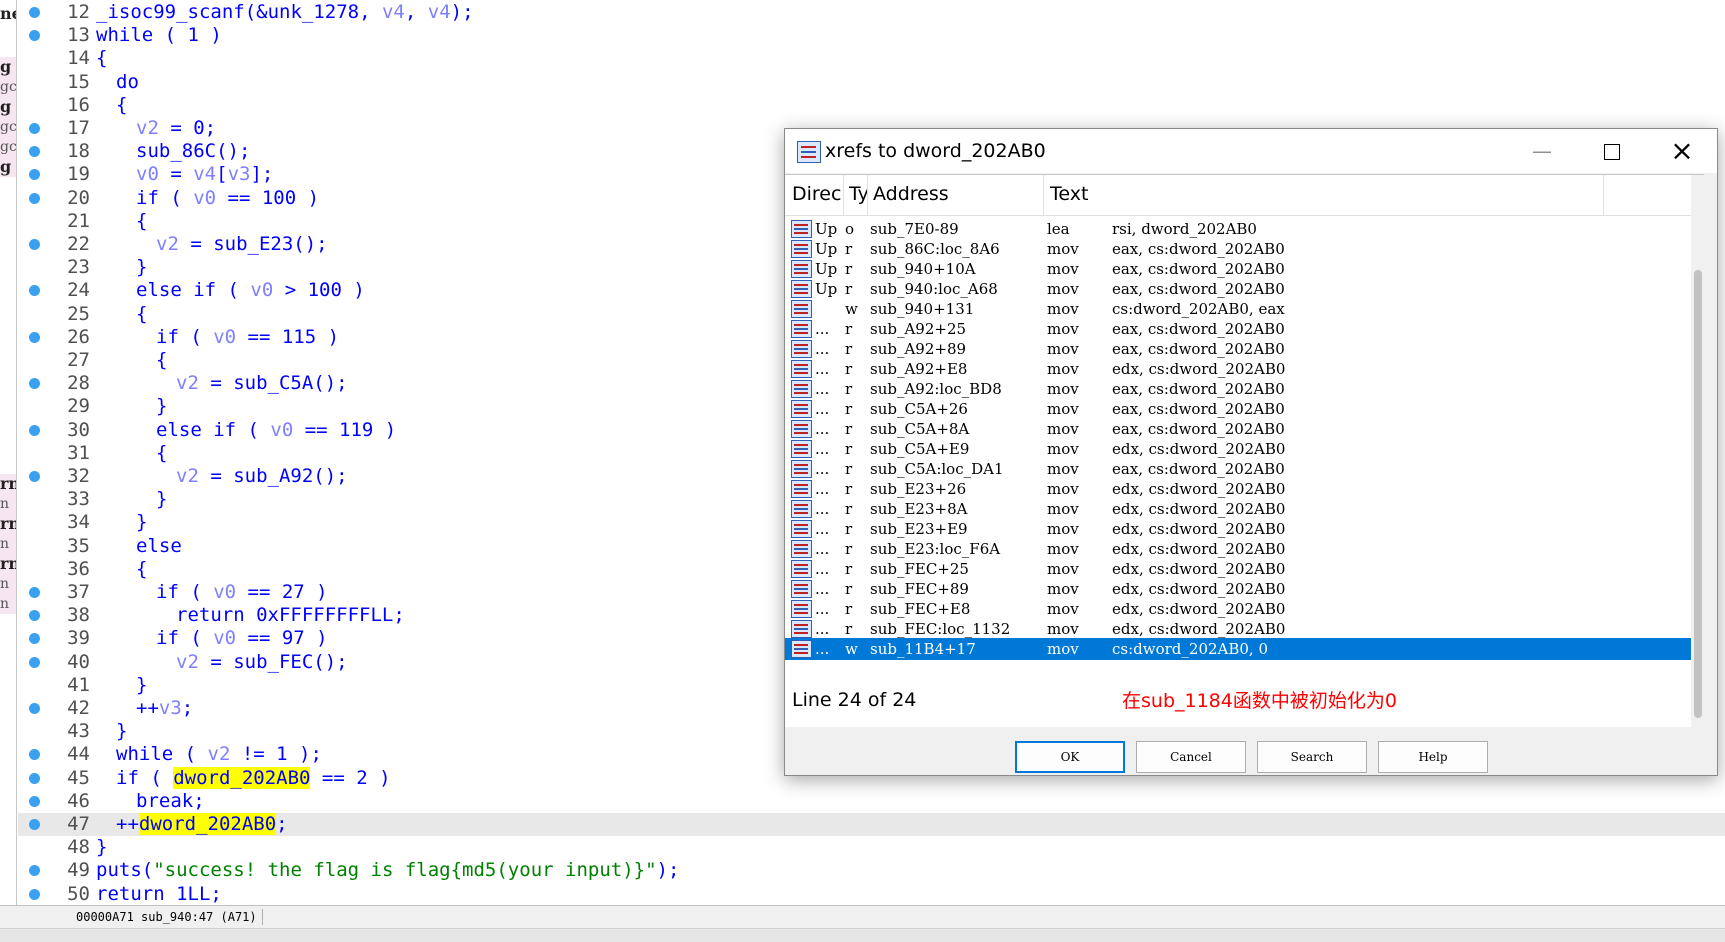 This screenshot has height=942, width=1725. Describe the element at coordinates (1238, 329) in the screenshot. I see `xref-row: ... r sub_A92+25 mov eax, cs:dword_202AB0` at that location.